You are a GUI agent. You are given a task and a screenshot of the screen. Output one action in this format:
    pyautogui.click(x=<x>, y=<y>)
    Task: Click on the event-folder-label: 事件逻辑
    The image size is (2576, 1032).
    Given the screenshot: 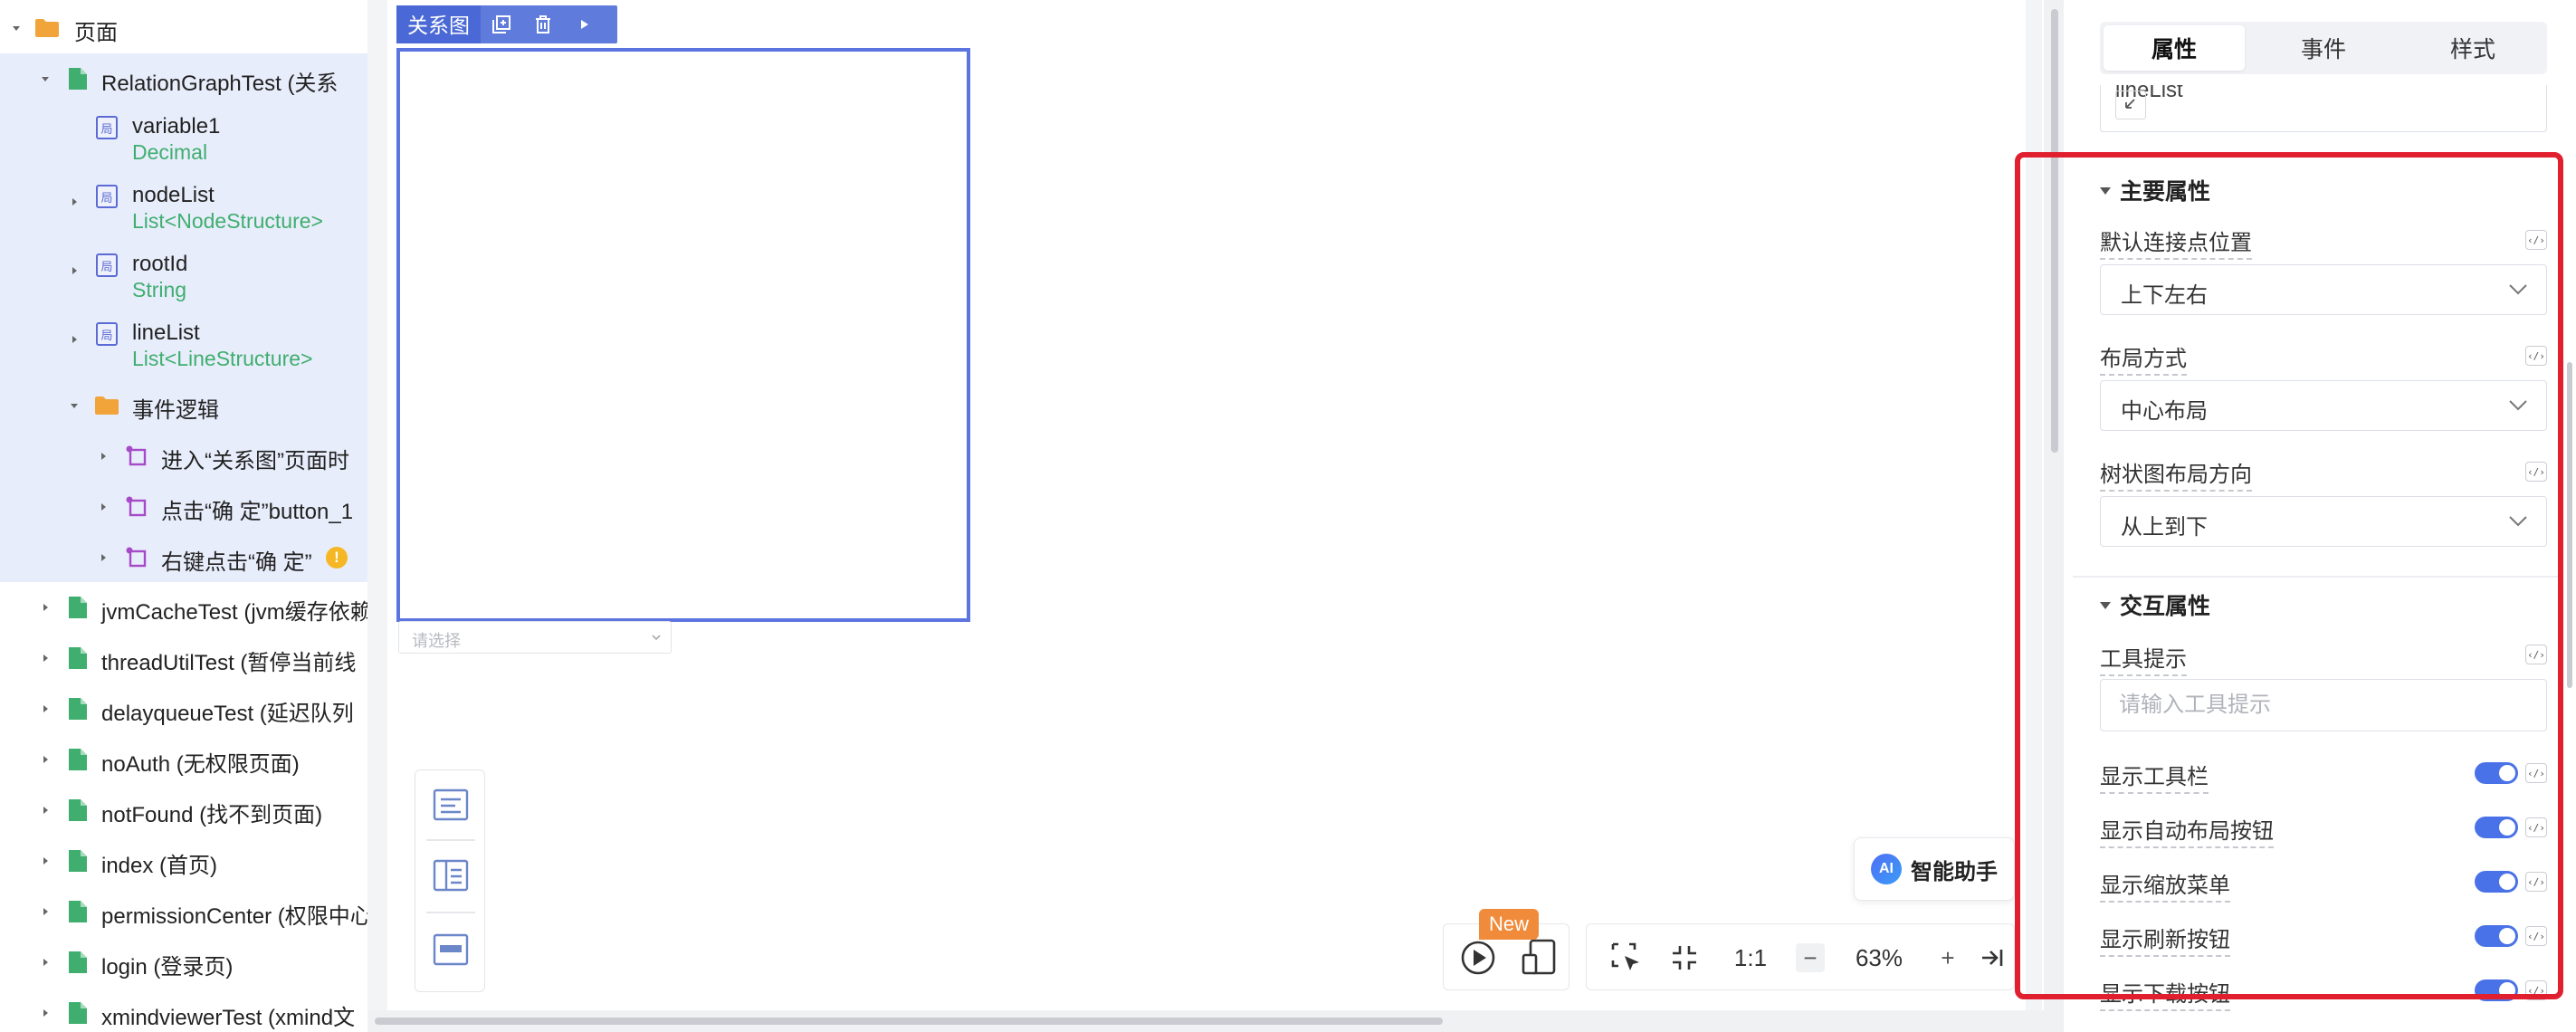 What is the action you would take?
    pyautogui.click(x=176, y=410)
    